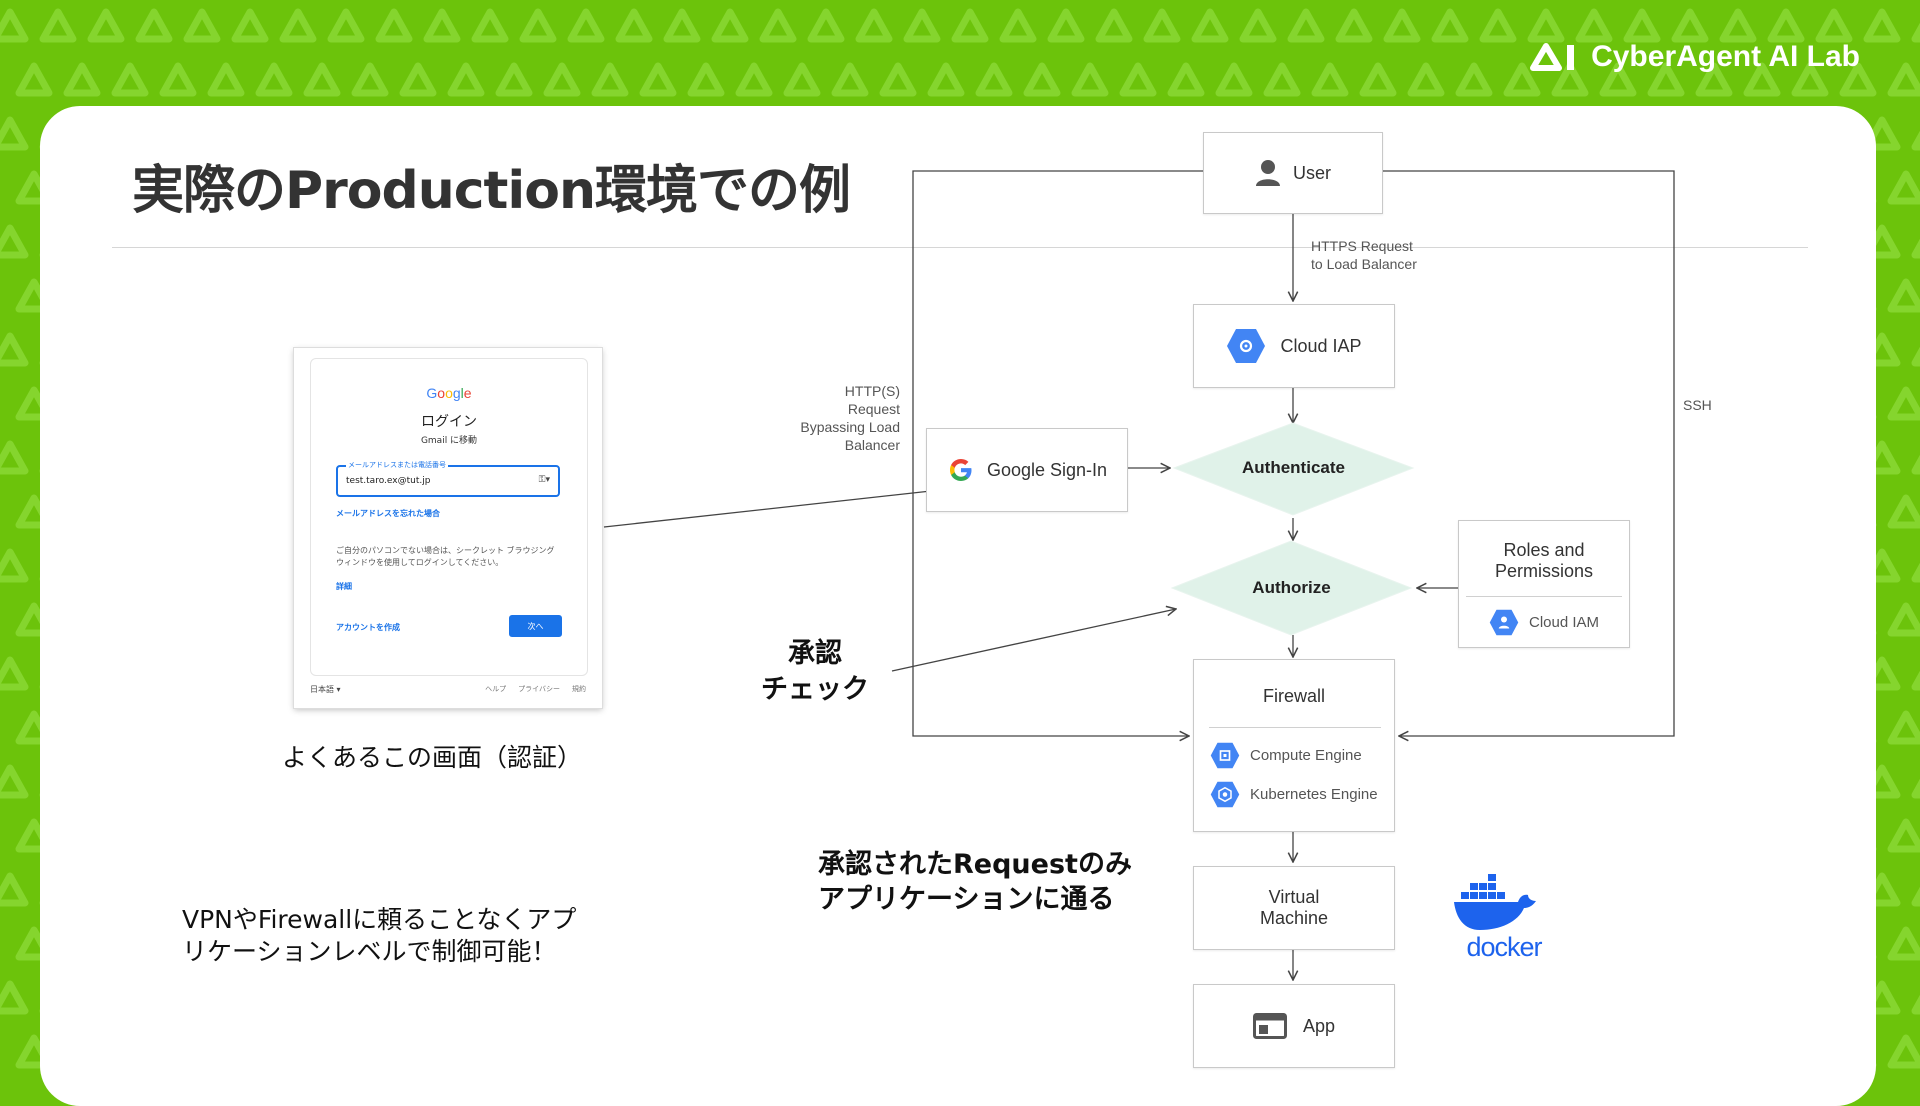  I want to click on google-g-icon, so click(960, 470).